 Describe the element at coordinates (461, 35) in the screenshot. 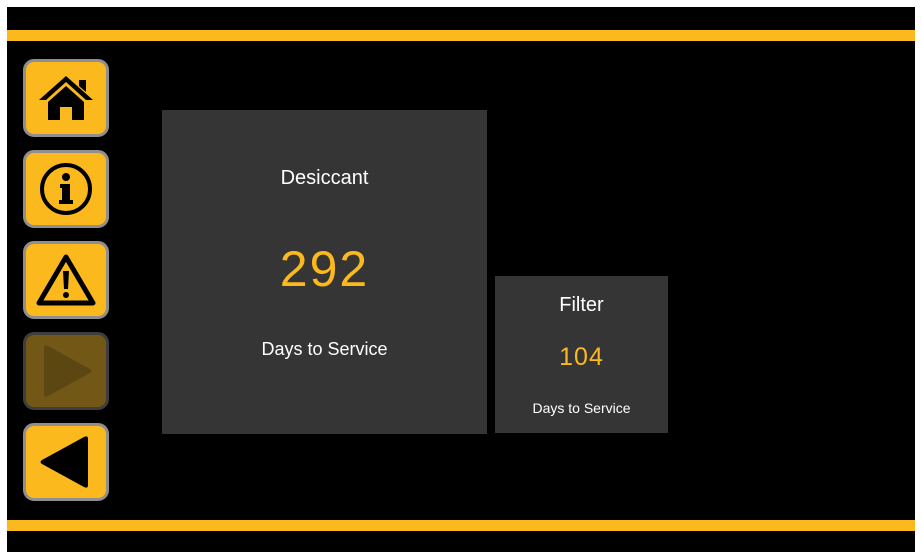

I see `top-accent-bar` at that location.